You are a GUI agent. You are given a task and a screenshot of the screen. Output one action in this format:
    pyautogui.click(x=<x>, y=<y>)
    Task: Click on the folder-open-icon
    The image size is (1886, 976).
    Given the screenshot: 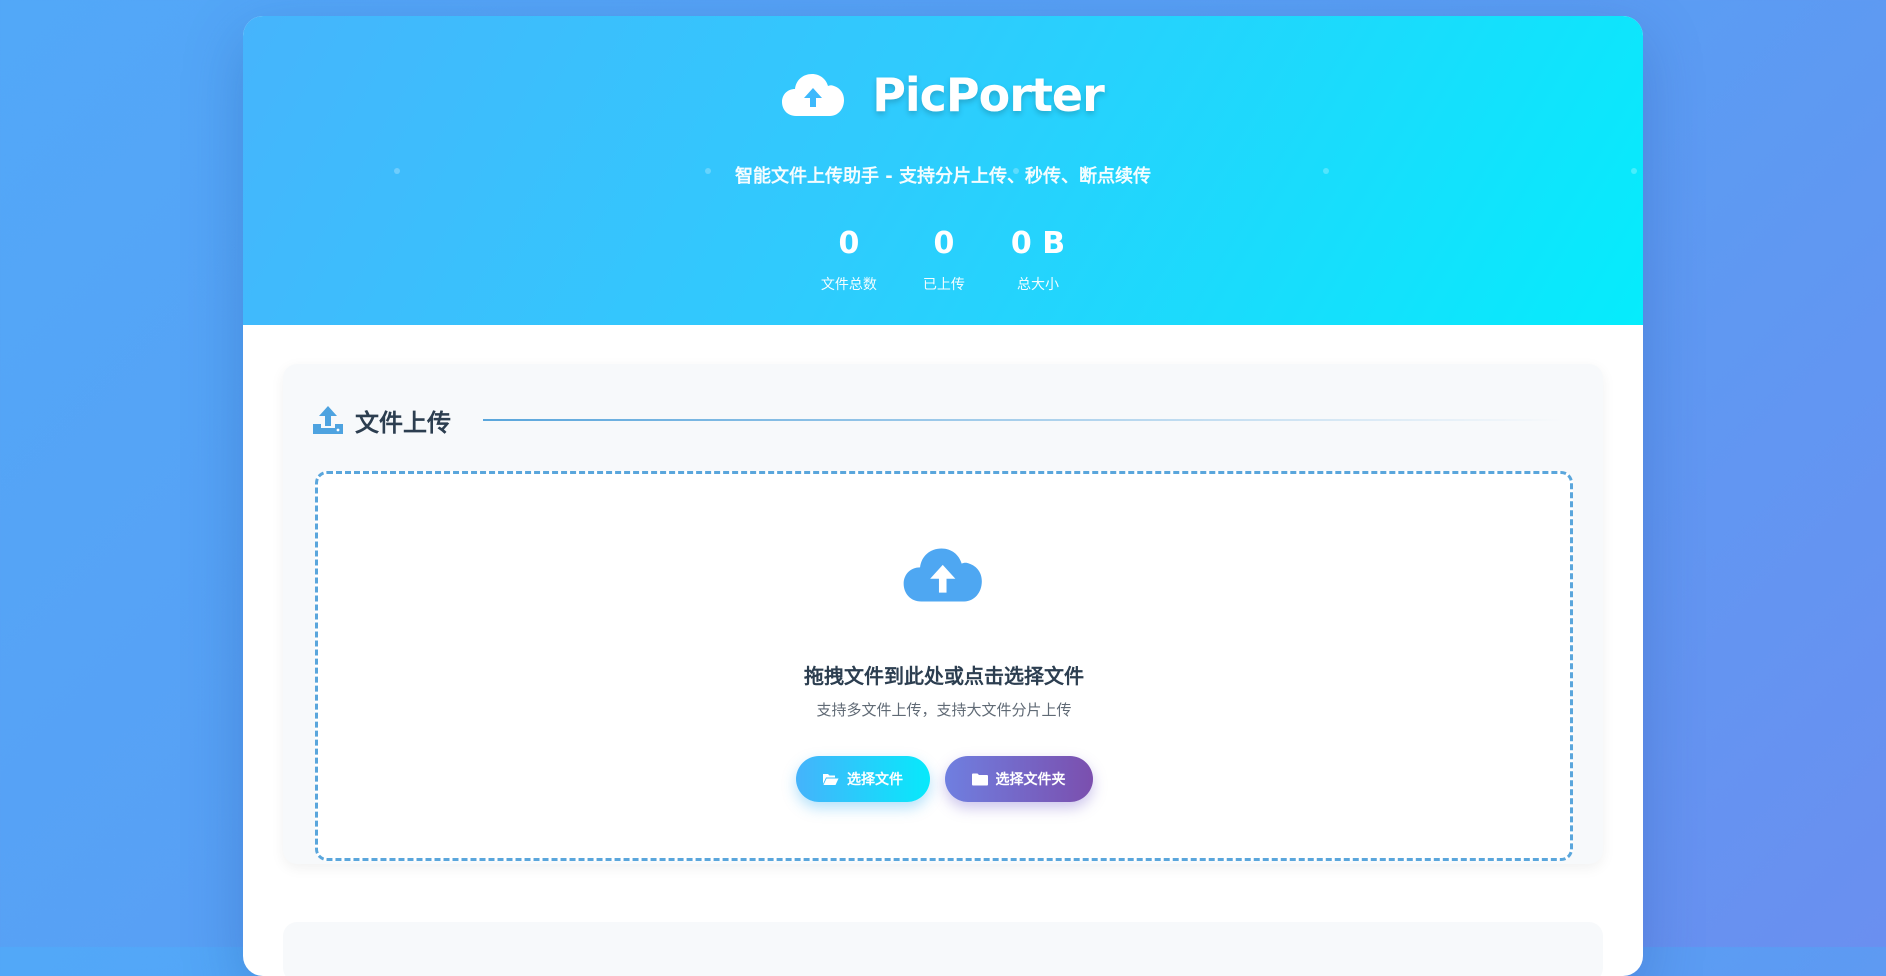 What is the action you would take?
    pyautogui.click(x=831, y=779)
    